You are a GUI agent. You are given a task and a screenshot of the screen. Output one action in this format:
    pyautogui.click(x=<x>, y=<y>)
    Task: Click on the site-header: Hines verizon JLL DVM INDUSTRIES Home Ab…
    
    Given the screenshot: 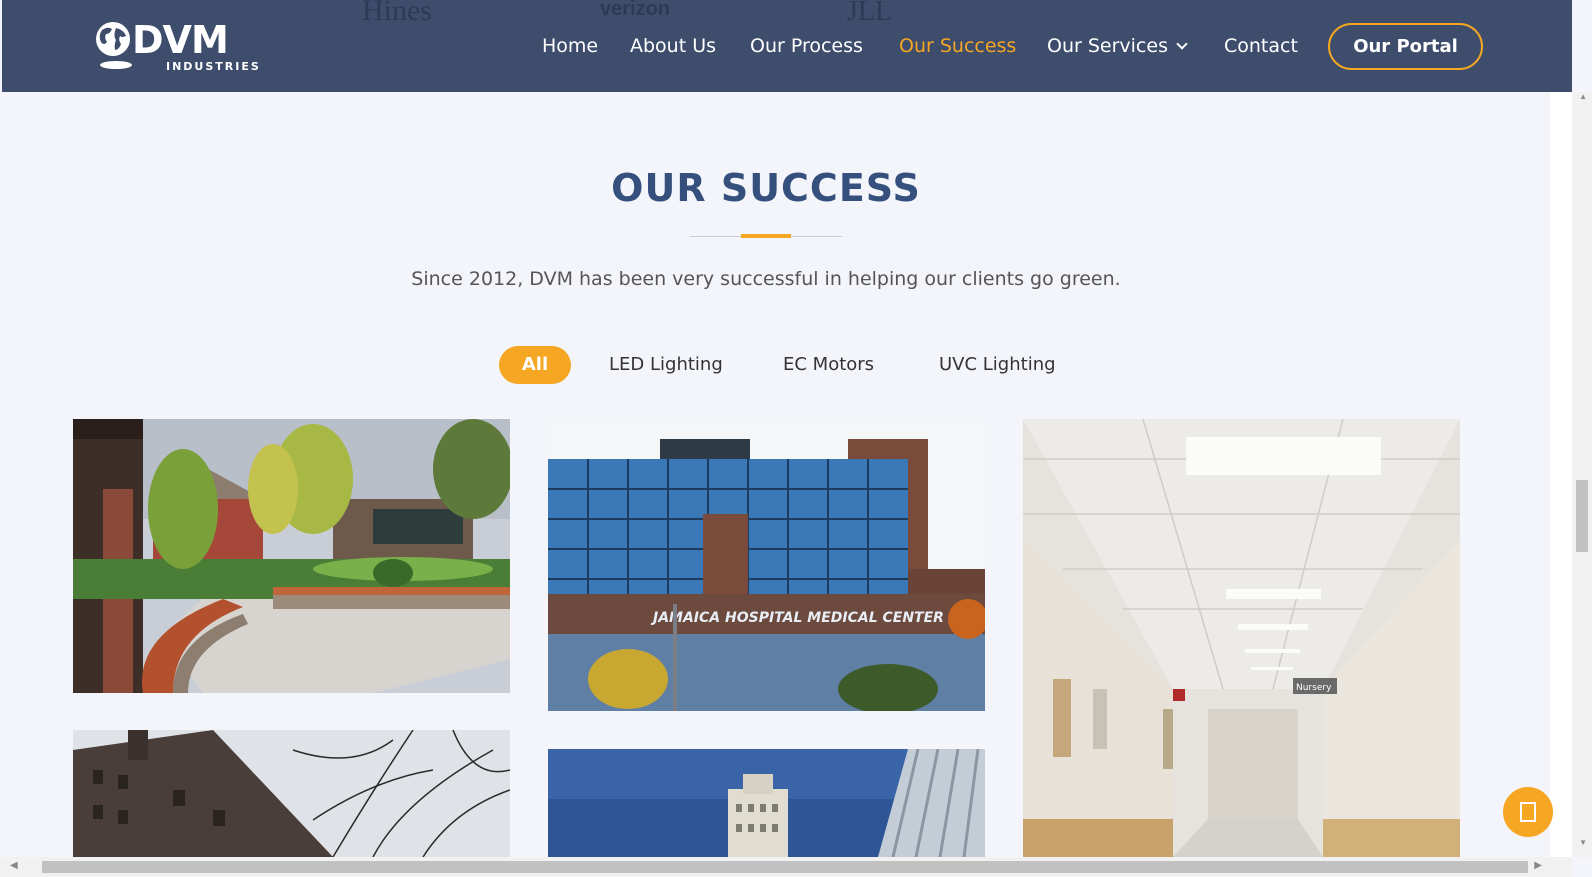 What is the action you would take?
    pyautogui.click(x=787, y=46)
    